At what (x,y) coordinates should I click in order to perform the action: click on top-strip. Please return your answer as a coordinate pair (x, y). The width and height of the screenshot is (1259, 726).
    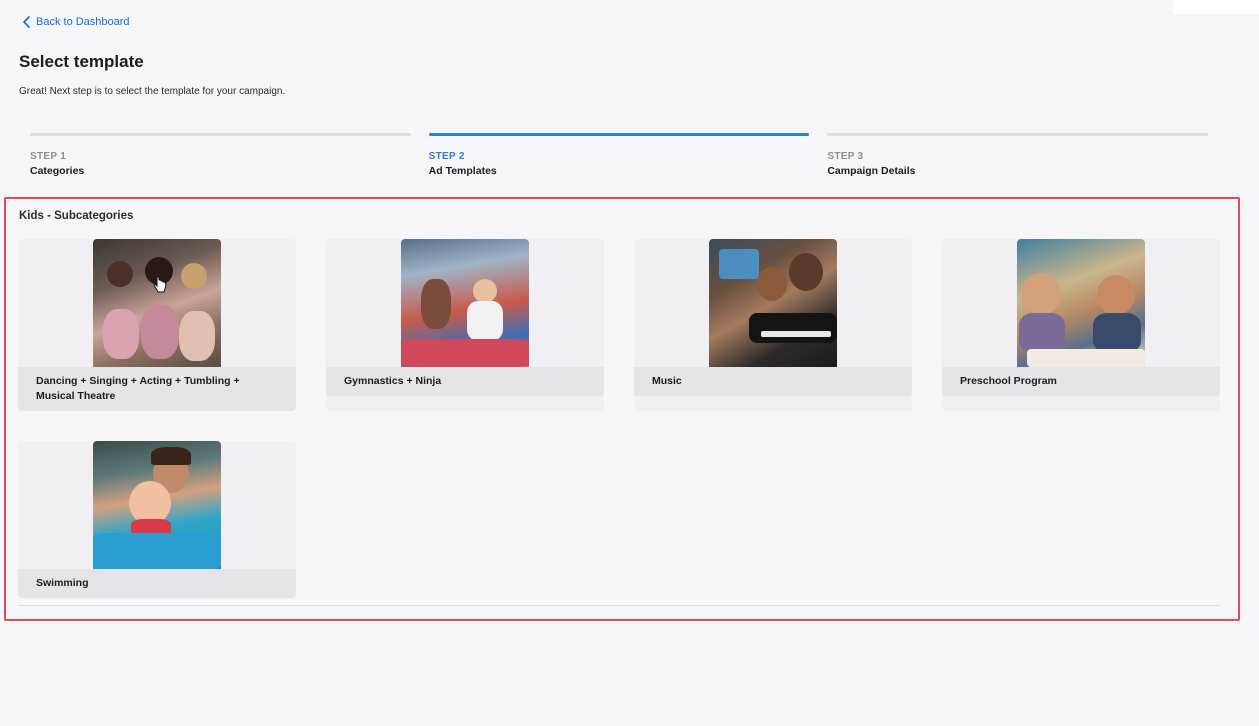
    Looking at the image, I should click on (1216, 7).